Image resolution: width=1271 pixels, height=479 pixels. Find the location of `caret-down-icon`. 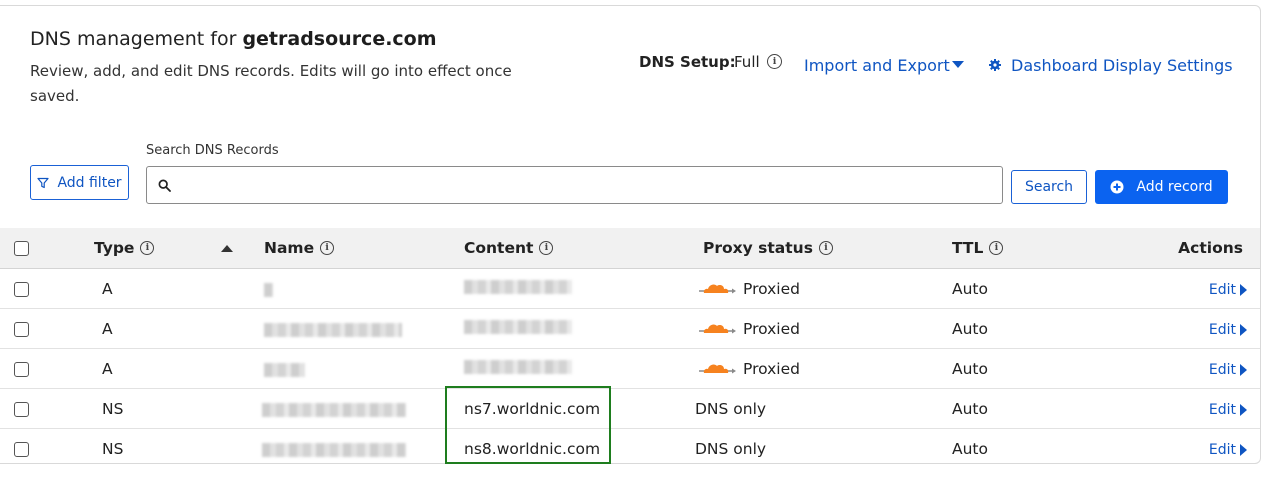

caret-down-icon is located at coordinates (958, 64).